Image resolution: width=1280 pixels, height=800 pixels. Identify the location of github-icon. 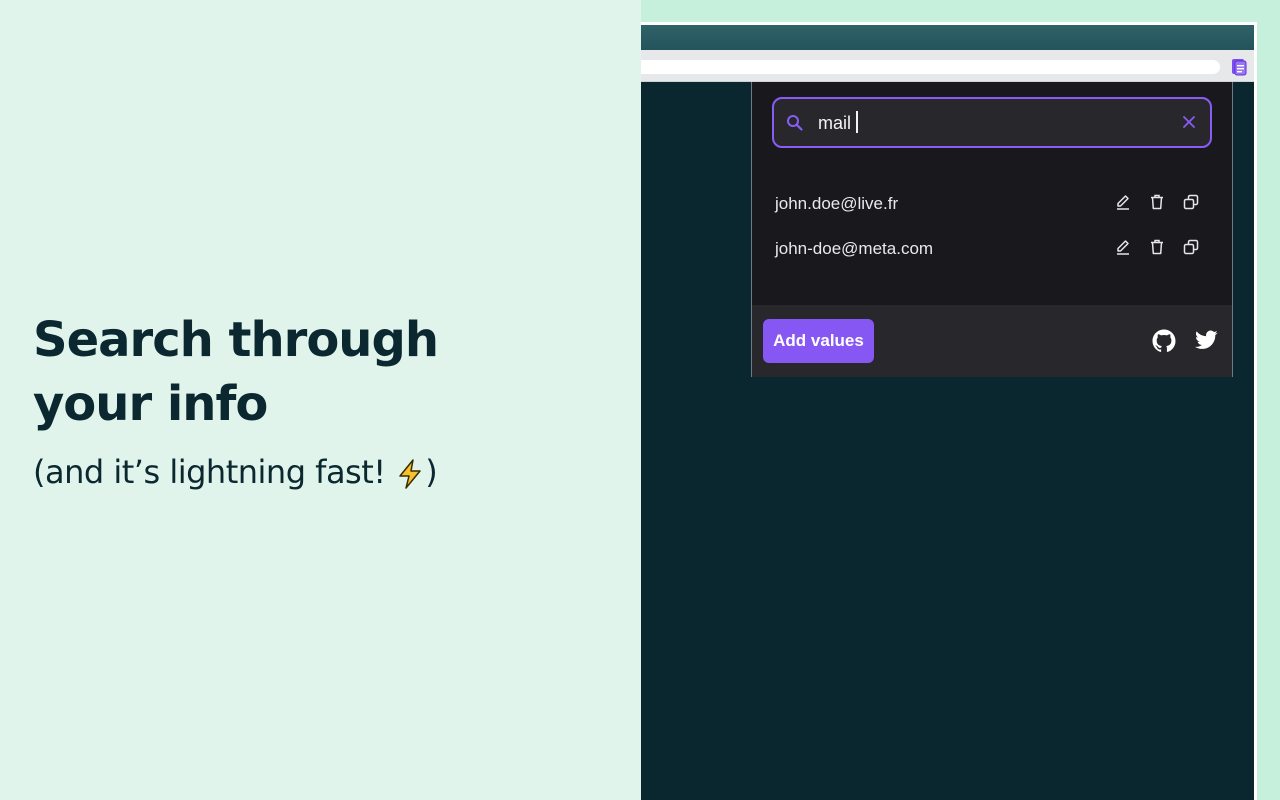
(1164, 341).